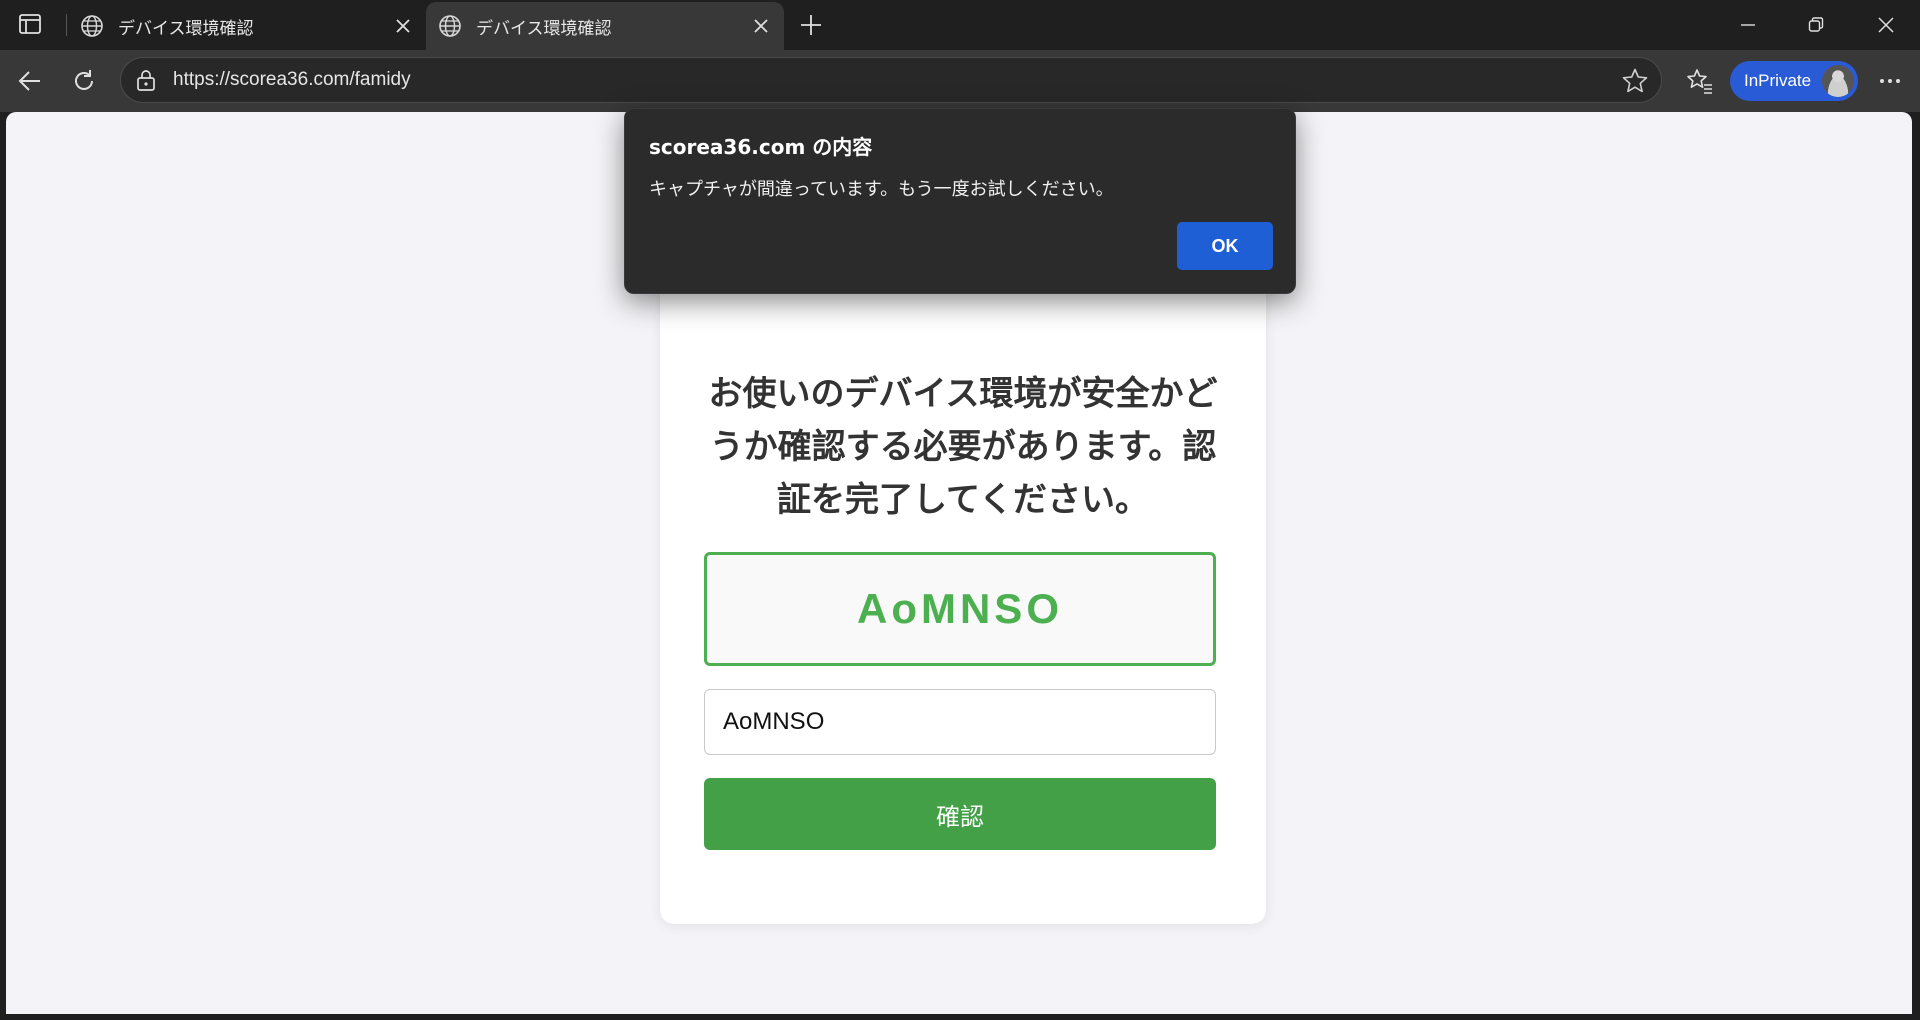 Image resolution: width=1920 pixels, height=1020 pixels. Describe the element at coordinates (960, 25) in the screenshot. I see `tab-strip: デバイス環境確認 デバイス環境確認` at that location.